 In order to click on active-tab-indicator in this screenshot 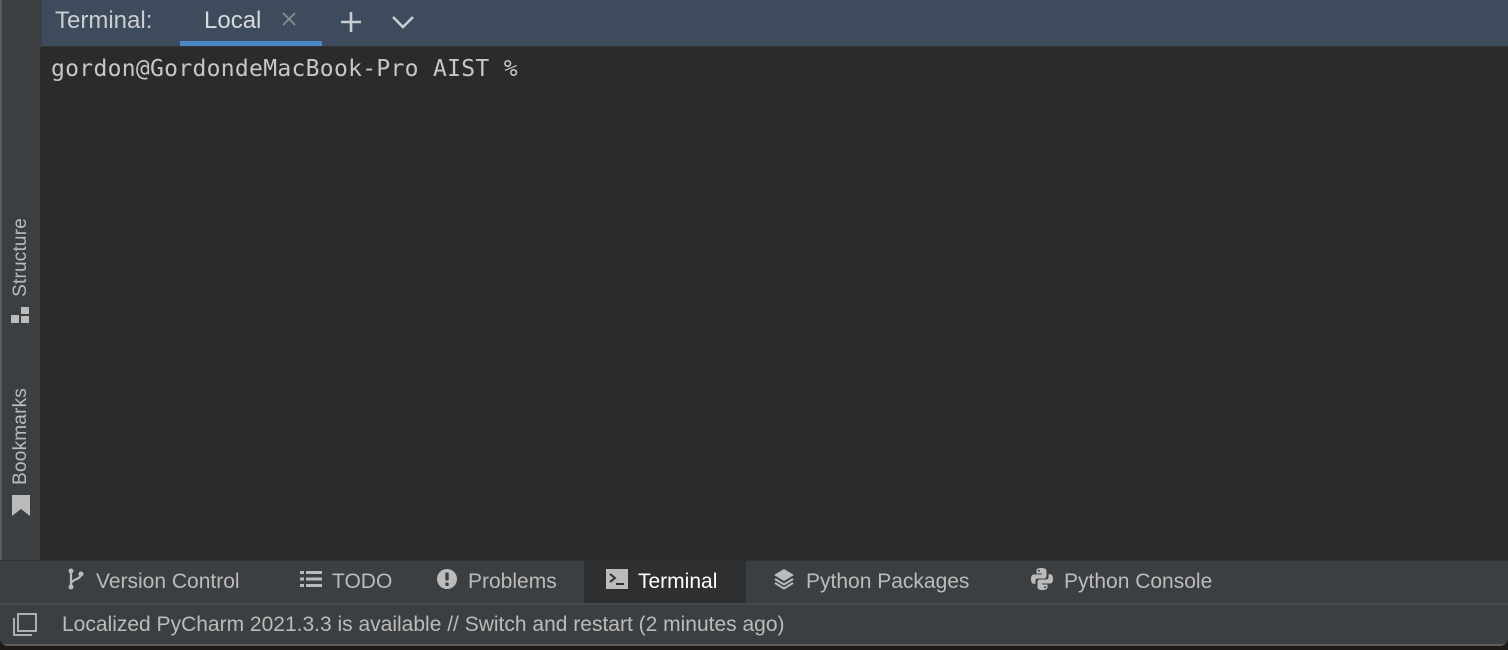, I will do `click(251, 43)`.